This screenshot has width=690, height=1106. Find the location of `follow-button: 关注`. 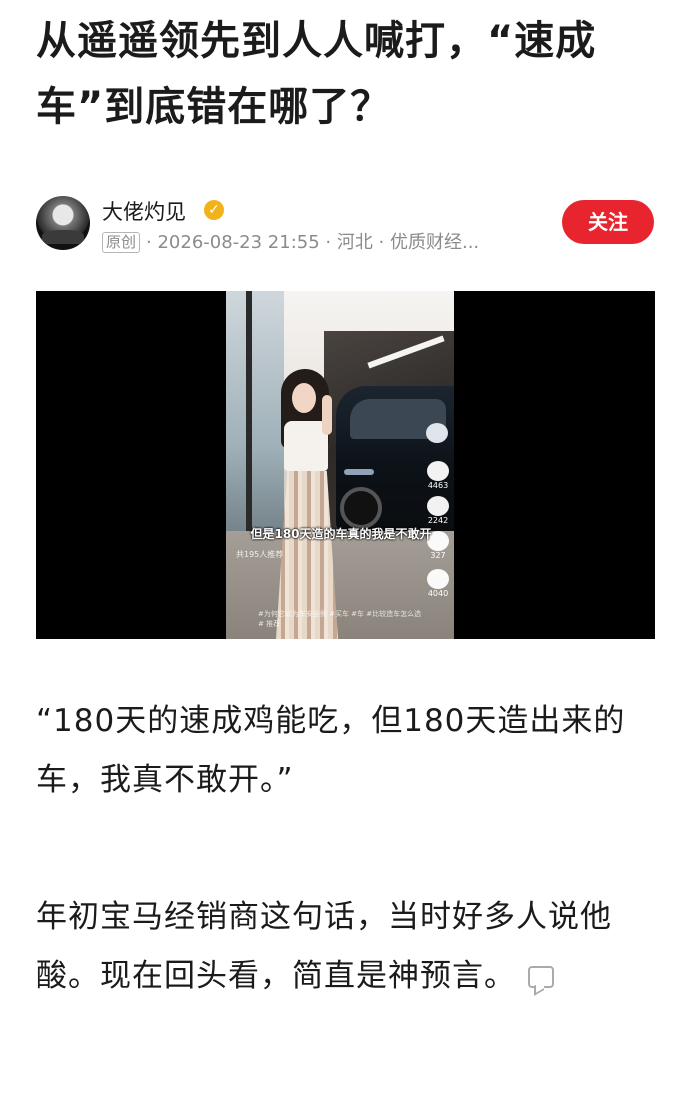

follow-button: 关注 is located at coordinates (608, 222).